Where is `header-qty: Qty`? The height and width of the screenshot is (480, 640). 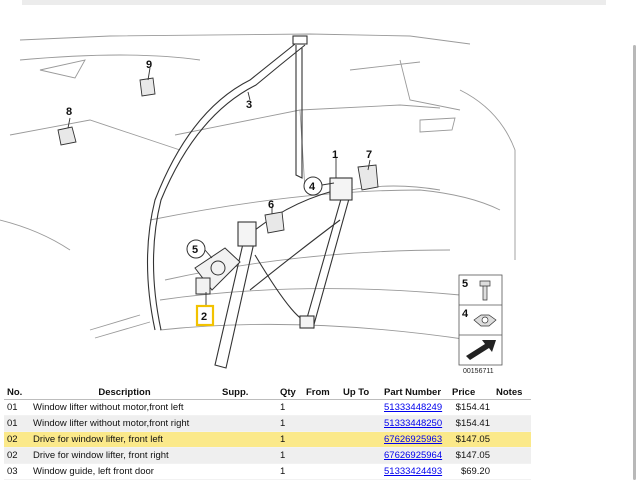
header-qty: Qty is located at coordinates (290, 392).